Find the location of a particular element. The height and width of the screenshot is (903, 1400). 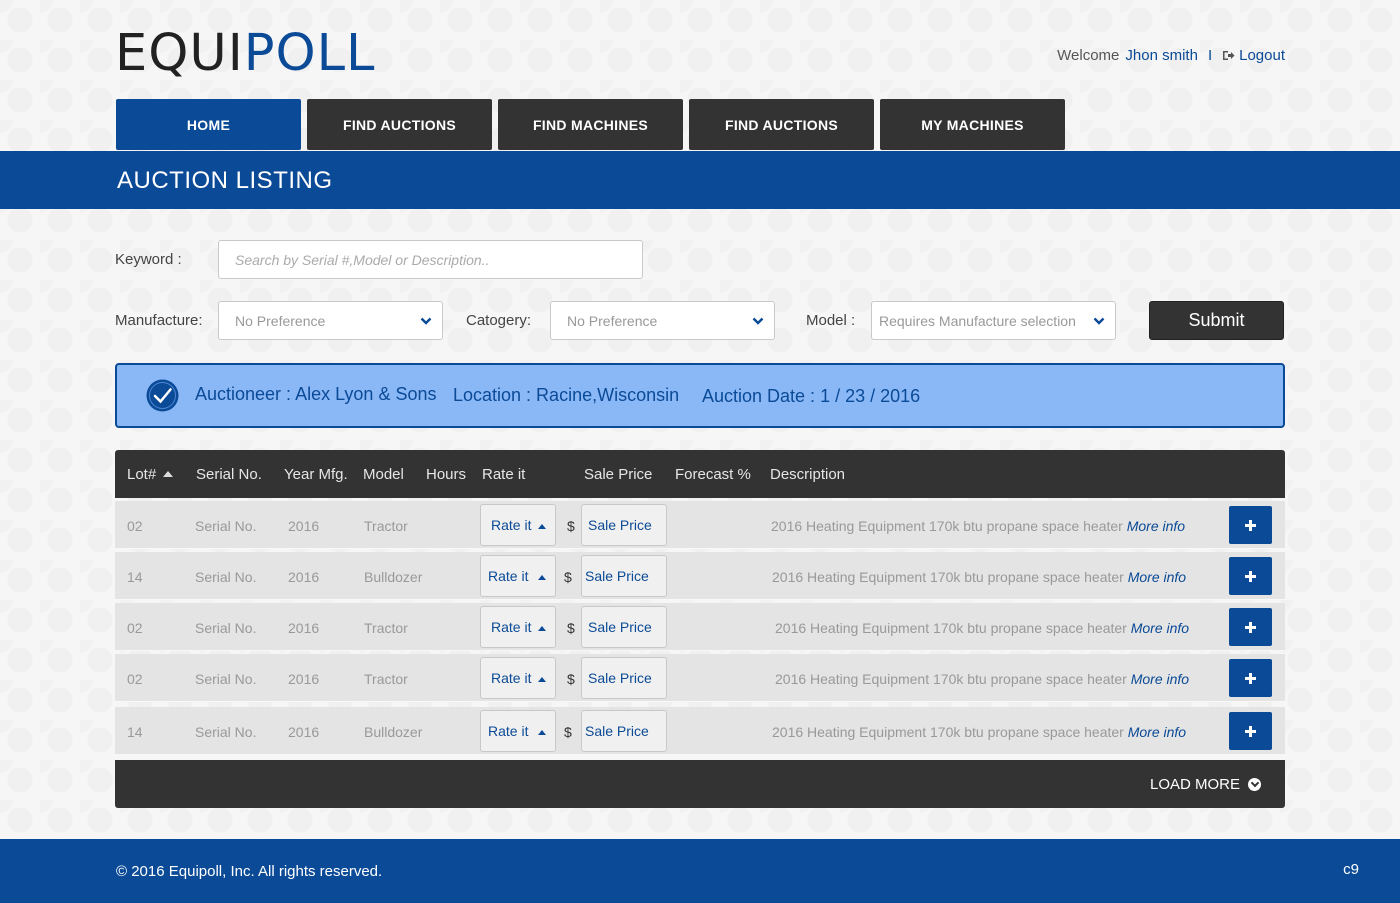

plus-icon is located at coordinates (1250, 627).